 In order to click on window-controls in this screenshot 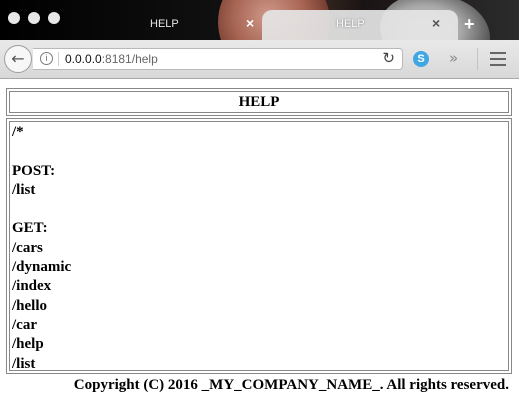, I will do `click(34, 18)`.